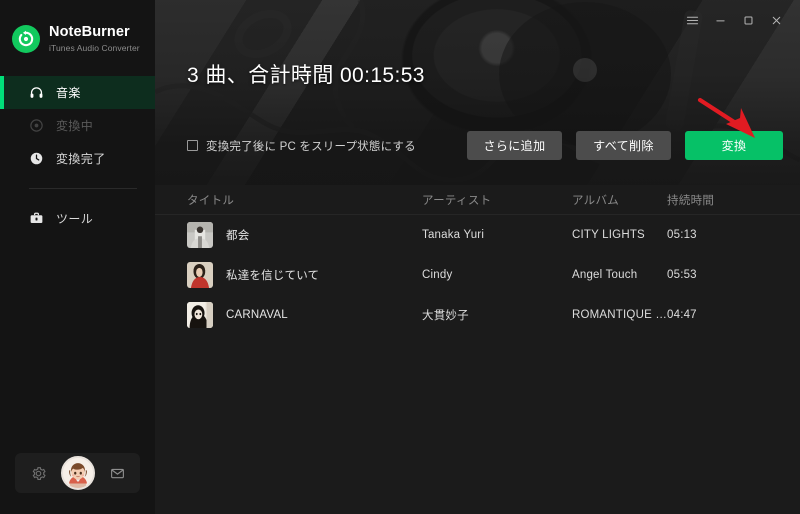  I want to click on refresh-spiral-icon, so click(26, 38).